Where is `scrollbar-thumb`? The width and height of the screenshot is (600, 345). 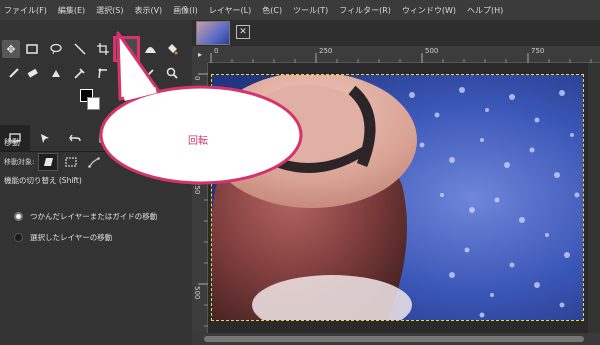
scrollbar-thumb is located at coordinates (394, 339).